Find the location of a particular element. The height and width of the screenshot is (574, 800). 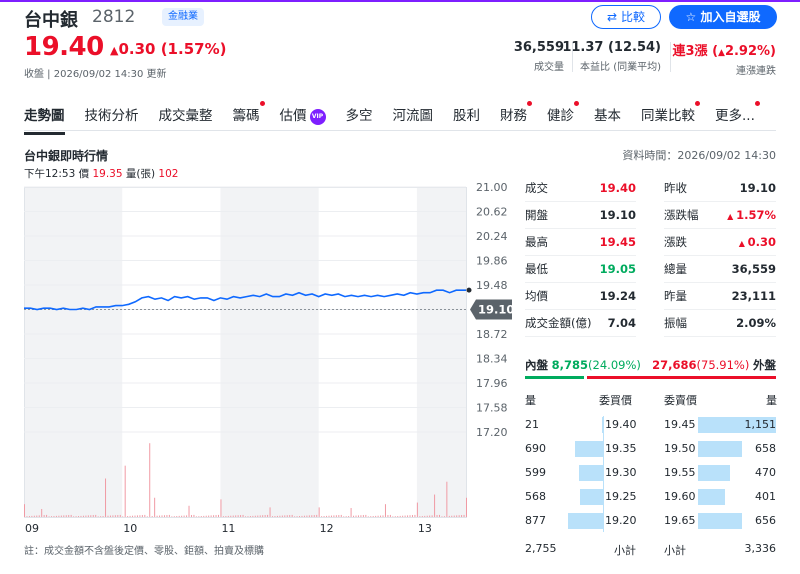

compare-button: ⇄ 比較 is located at coordinates (626, 17).